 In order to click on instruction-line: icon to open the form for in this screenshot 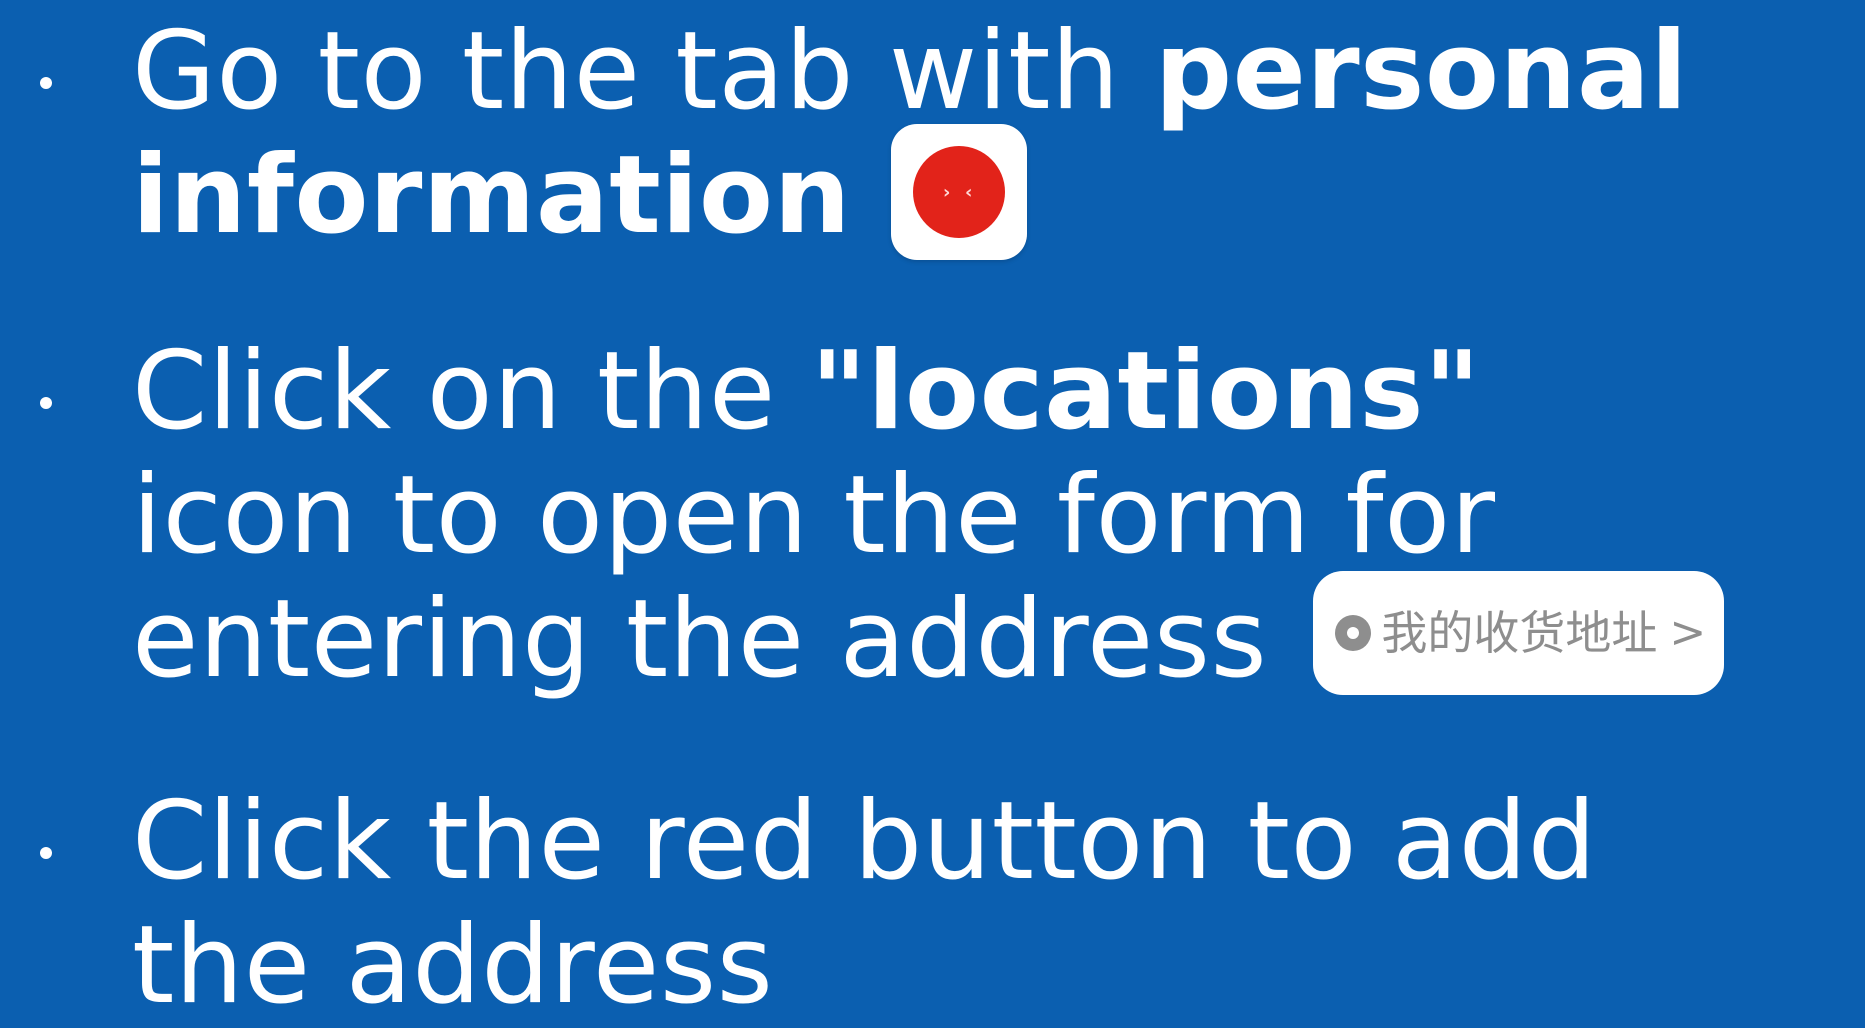, I will do `click(982, 516)`.